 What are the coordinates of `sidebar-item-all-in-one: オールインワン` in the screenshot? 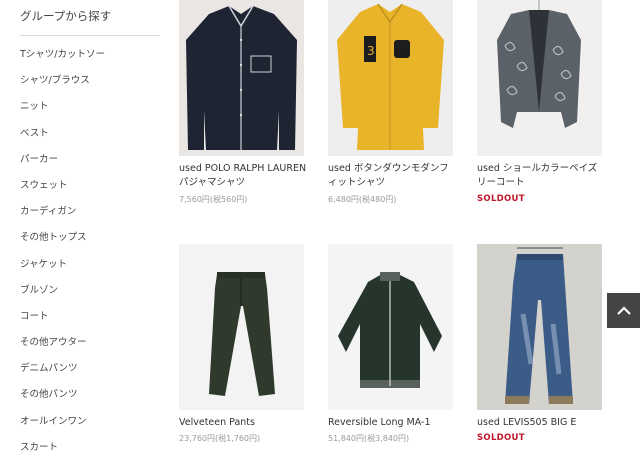 It's located at (62, 427).